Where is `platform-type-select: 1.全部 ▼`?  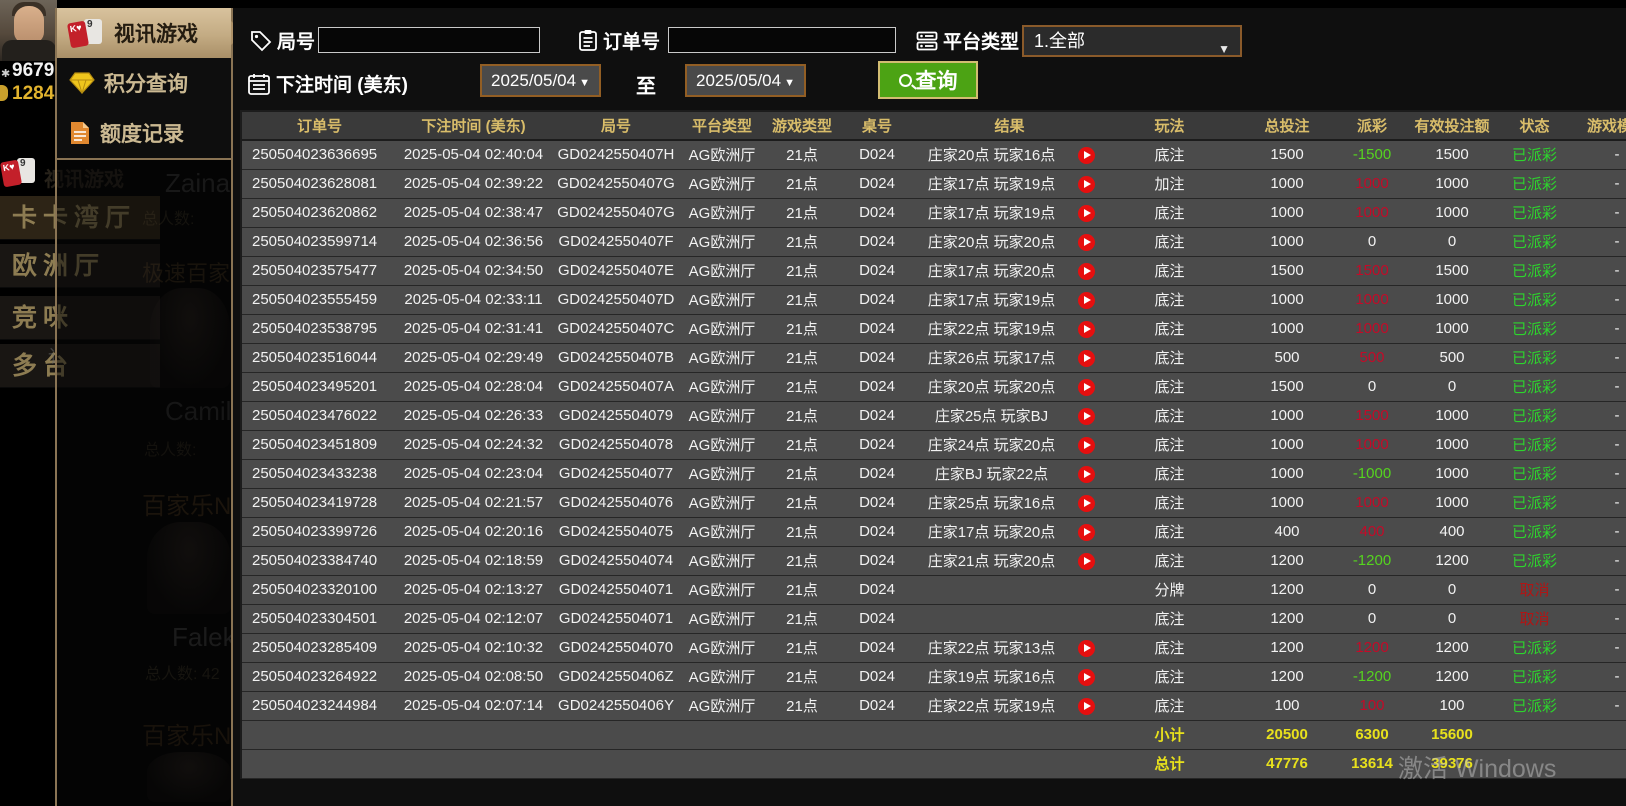
platform-type-select: 1.全部 ▼ is located at coordinates (1132, 41).